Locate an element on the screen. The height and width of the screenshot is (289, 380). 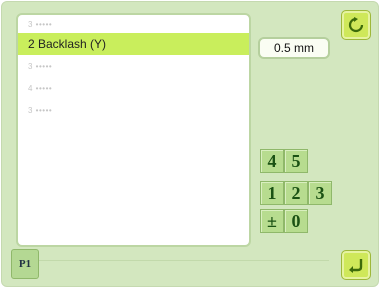
key-4: 4 is located at coordinates (272, 161).